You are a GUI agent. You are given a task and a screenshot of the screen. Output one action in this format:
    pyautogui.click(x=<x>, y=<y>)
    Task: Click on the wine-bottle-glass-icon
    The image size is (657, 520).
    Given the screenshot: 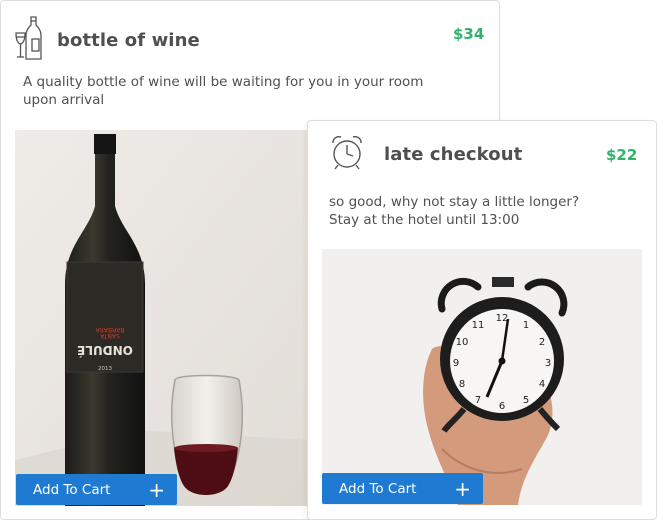 What is the action you would take?
    pyautogui.click(x=29, y=40)
    